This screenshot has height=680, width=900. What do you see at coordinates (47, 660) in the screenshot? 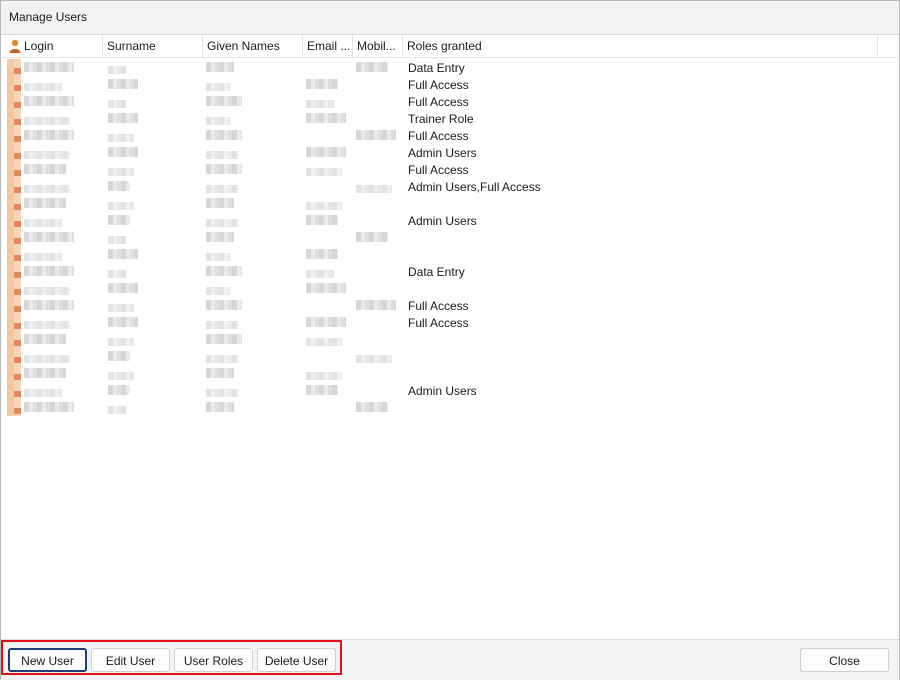
I see `new-user-button: New User` at bounding box center [47, 660].